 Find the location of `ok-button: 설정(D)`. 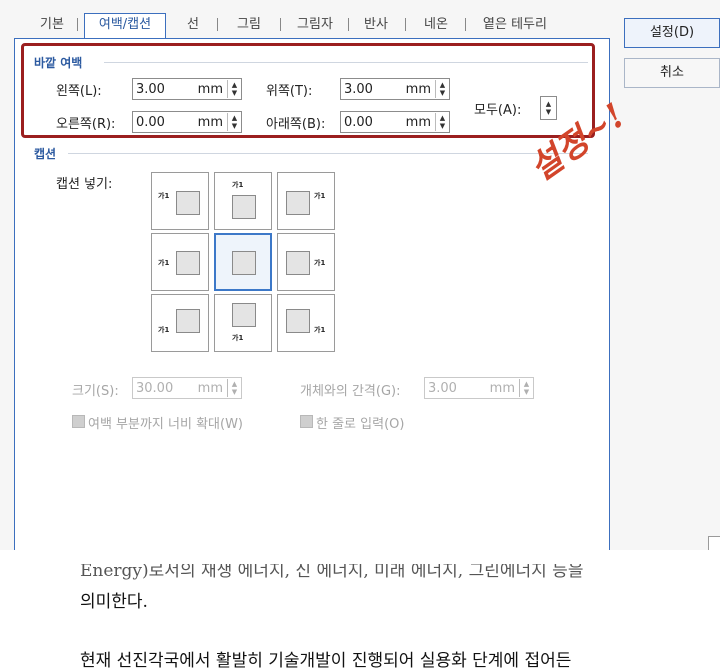

ok-button: 설정(D) is located at coordinates (672, 33).